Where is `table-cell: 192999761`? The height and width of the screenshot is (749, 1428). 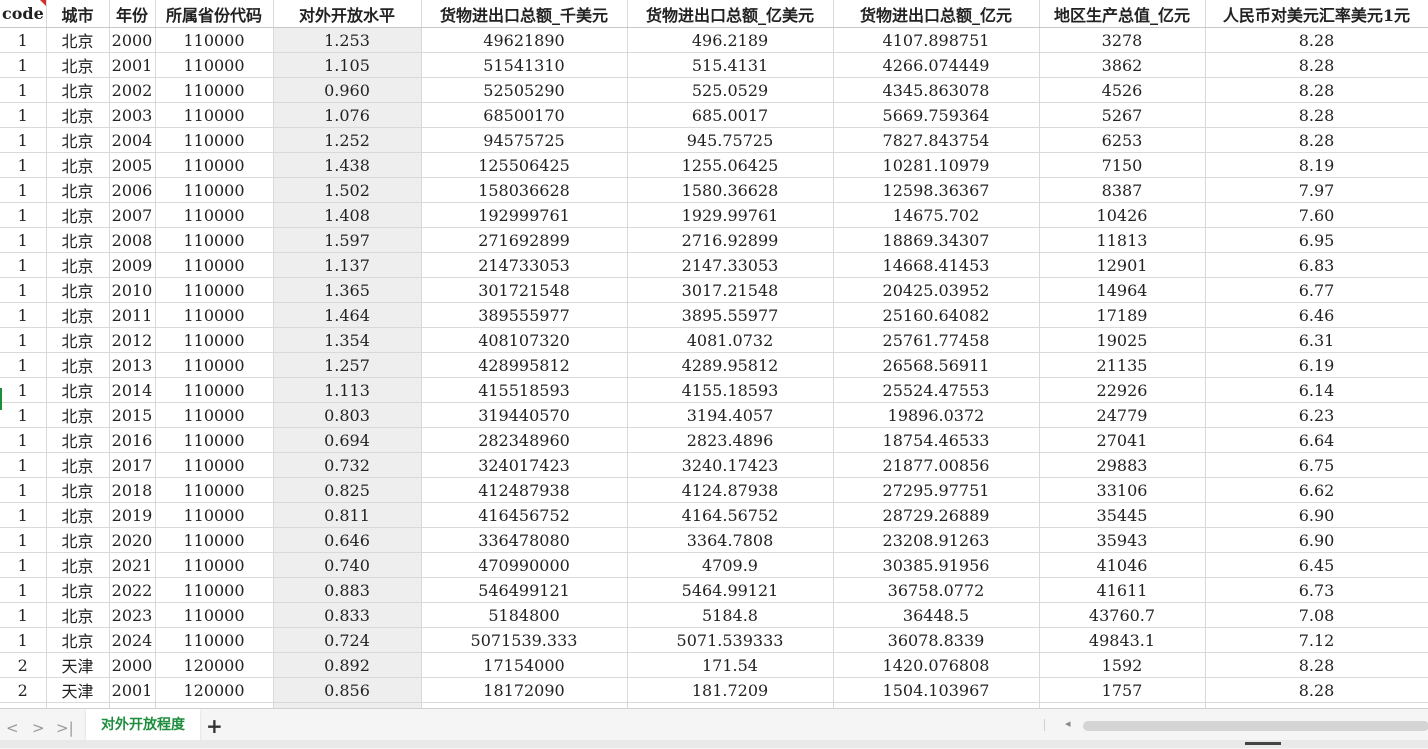
table-cell: 192999761 is located at coordinates (524, 215).